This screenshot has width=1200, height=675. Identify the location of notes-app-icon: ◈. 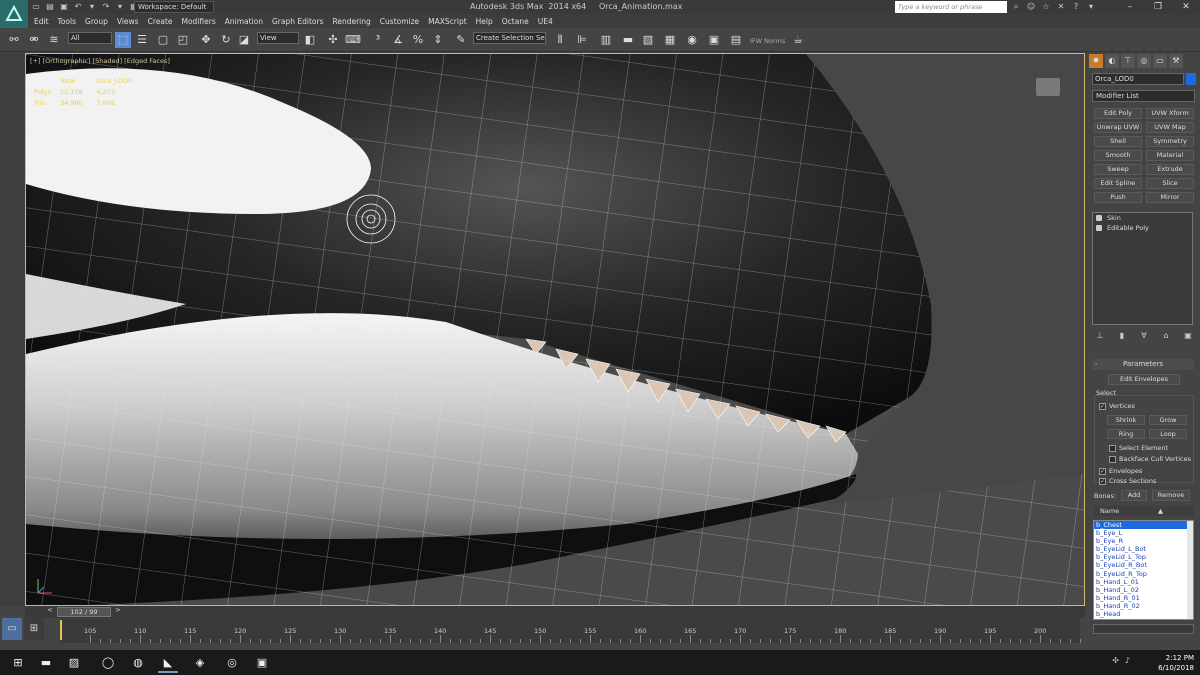
(200, 663).